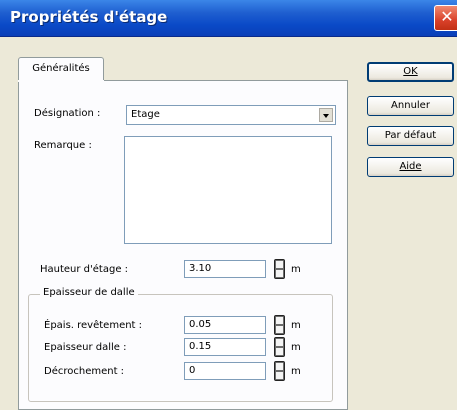 This screenshot has width=457, height=410. What do you see at coordinates (279, 269) in the screenshot?
I see `hauteur-spinner-icon` at bounding box center [279, 269].